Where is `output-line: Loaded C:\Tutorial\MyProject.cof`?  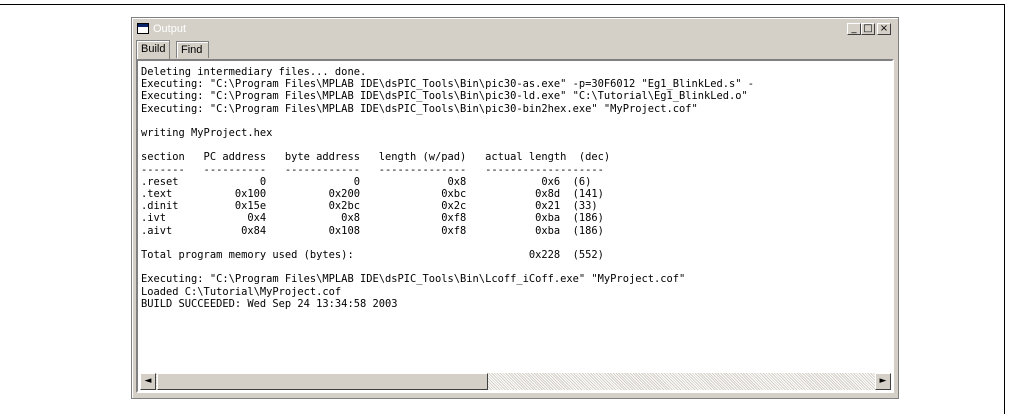 output-line: Loaded C:\Tutorial\MyProject.cof is located at coordinates (241, 291).